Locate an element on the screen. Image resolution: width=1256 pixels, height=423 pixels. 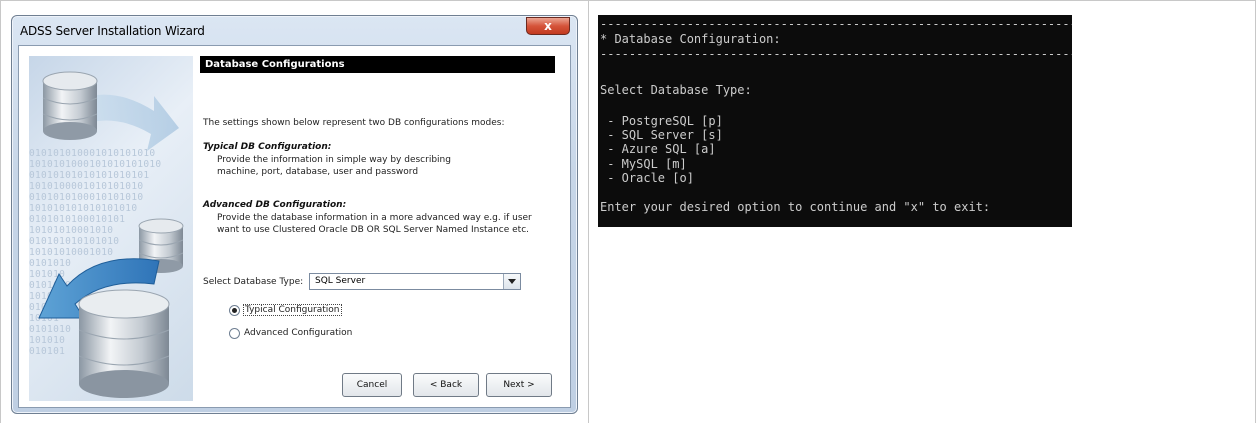
close-button: x is located at coordinates (548, 26).